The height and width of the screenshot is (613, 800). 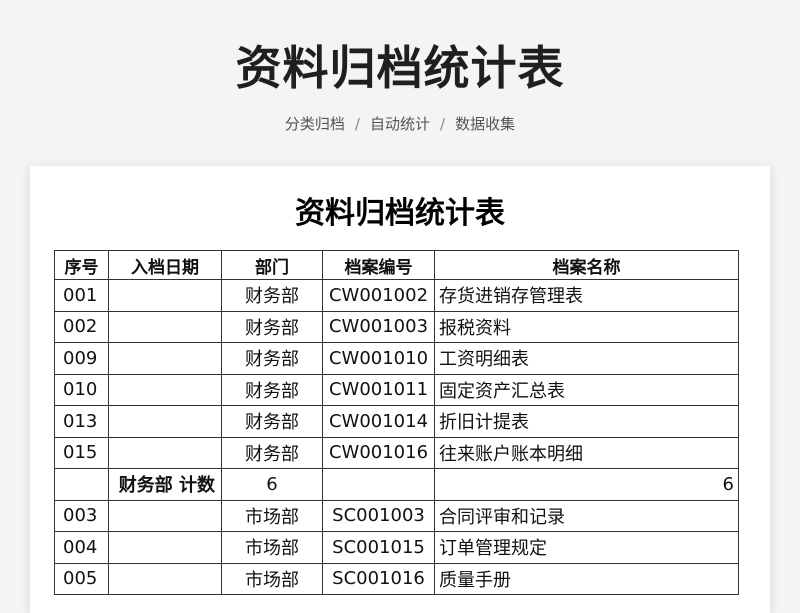 I want to click on cell-code: CW001010, so click(x=378, y=358).